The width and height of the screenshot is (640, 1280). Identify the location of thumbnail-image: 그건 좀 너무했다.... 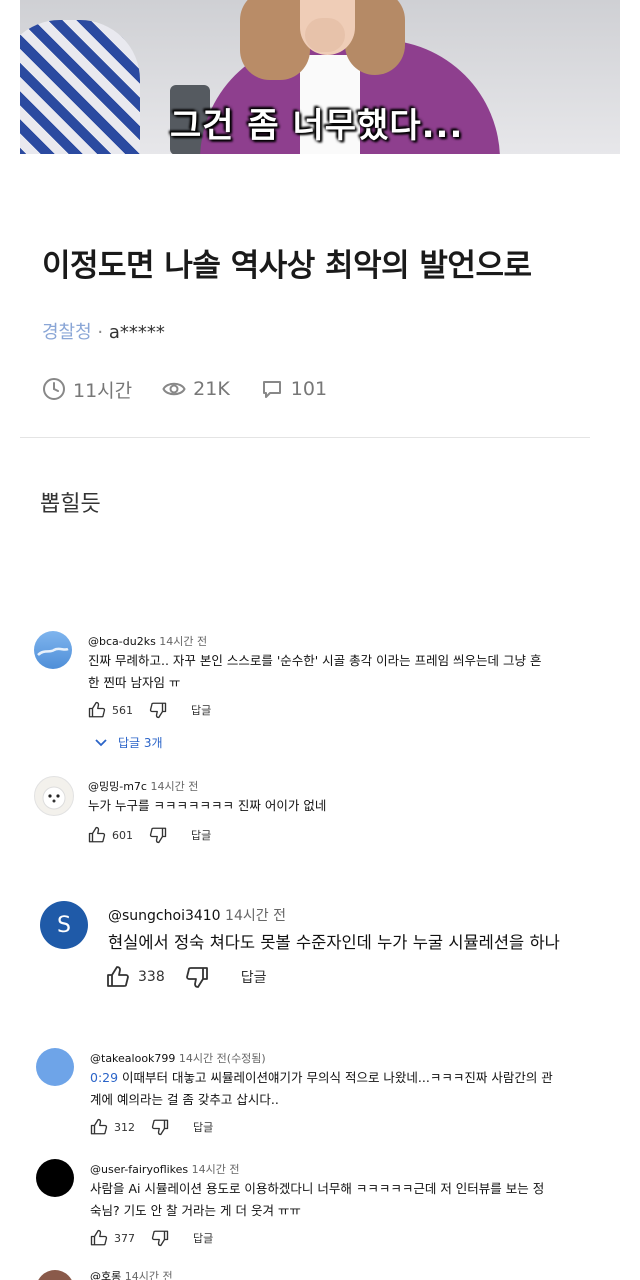
(320, 77).